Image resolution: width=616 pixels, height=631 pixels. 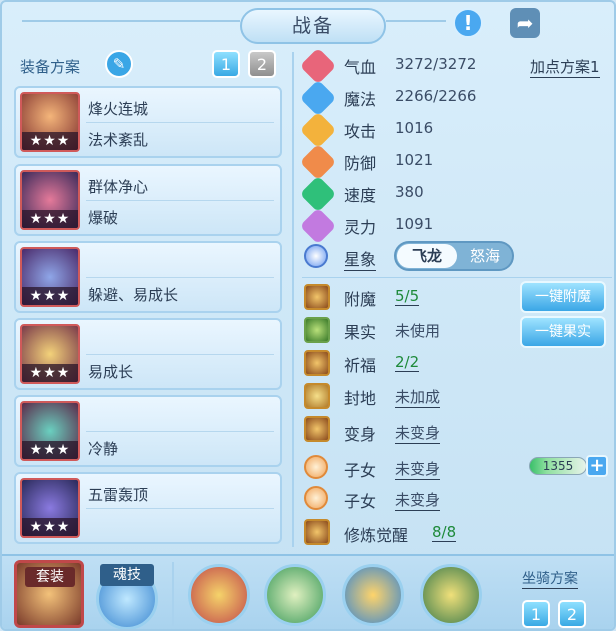 What do you see at coordinates (376, 535) in the screenshot?
I see `buff-label-cultivation: 修炼觉醒` at bounding box center [376, 535].